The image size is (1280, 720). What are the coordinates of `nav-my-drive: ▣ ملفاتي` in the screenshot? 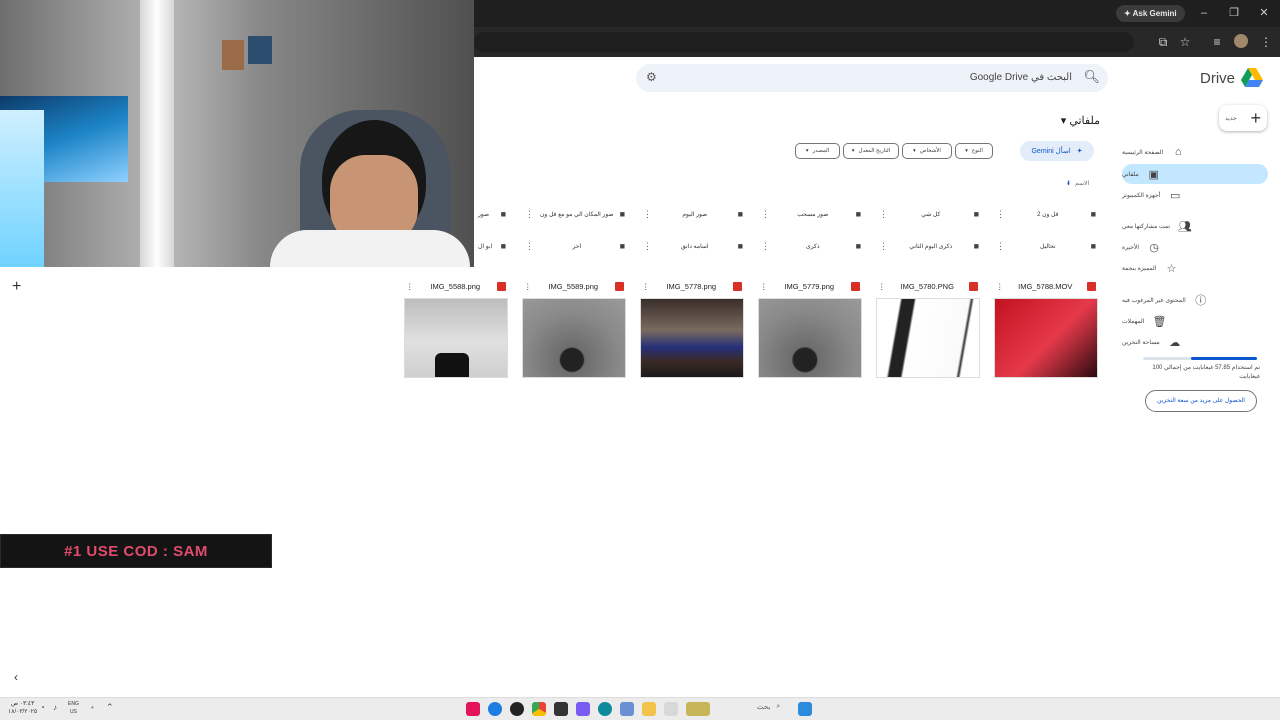 It's located at (1195, 174).